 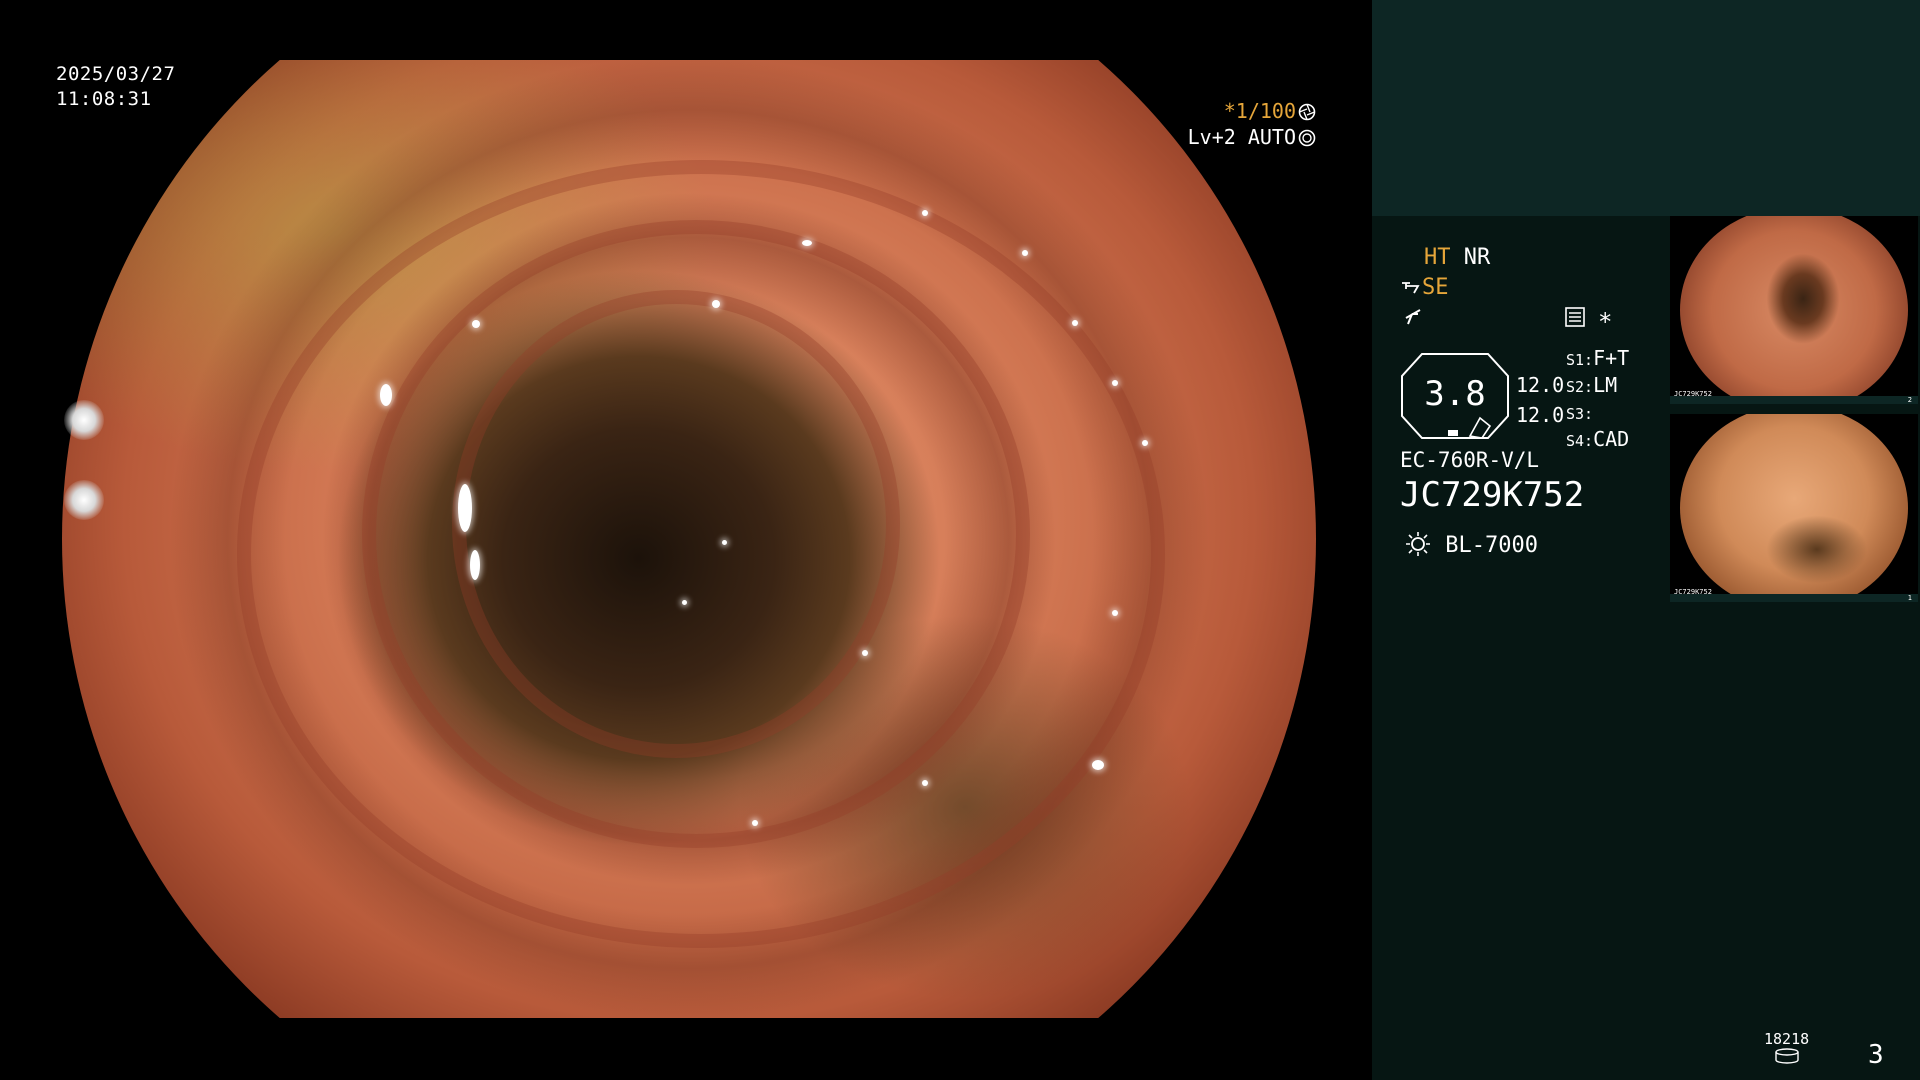 What do you see at coordinates (1413, 320) in the screenshot?
I see `cable-icon` at bounding box center [1413, 320].